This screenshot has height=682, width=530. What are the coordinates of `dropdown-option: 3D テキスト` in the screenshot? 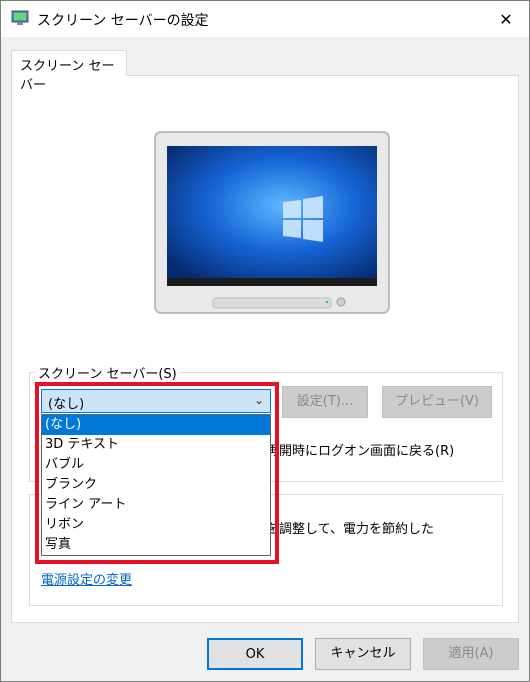 It's located at (156, 445).